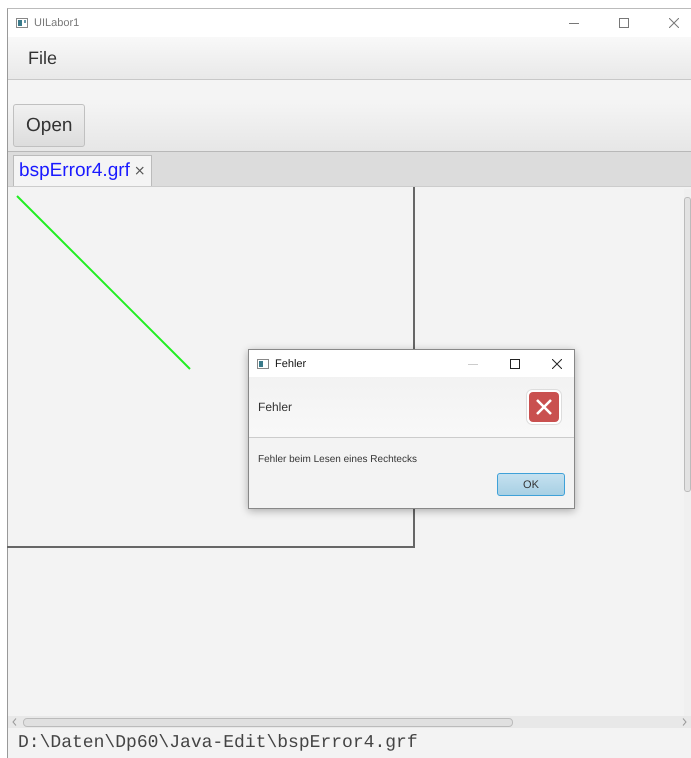  I want to click on status-path: D:\Daten\Dp60\Java-Edit\bspError4.grf, so click(218, 743).